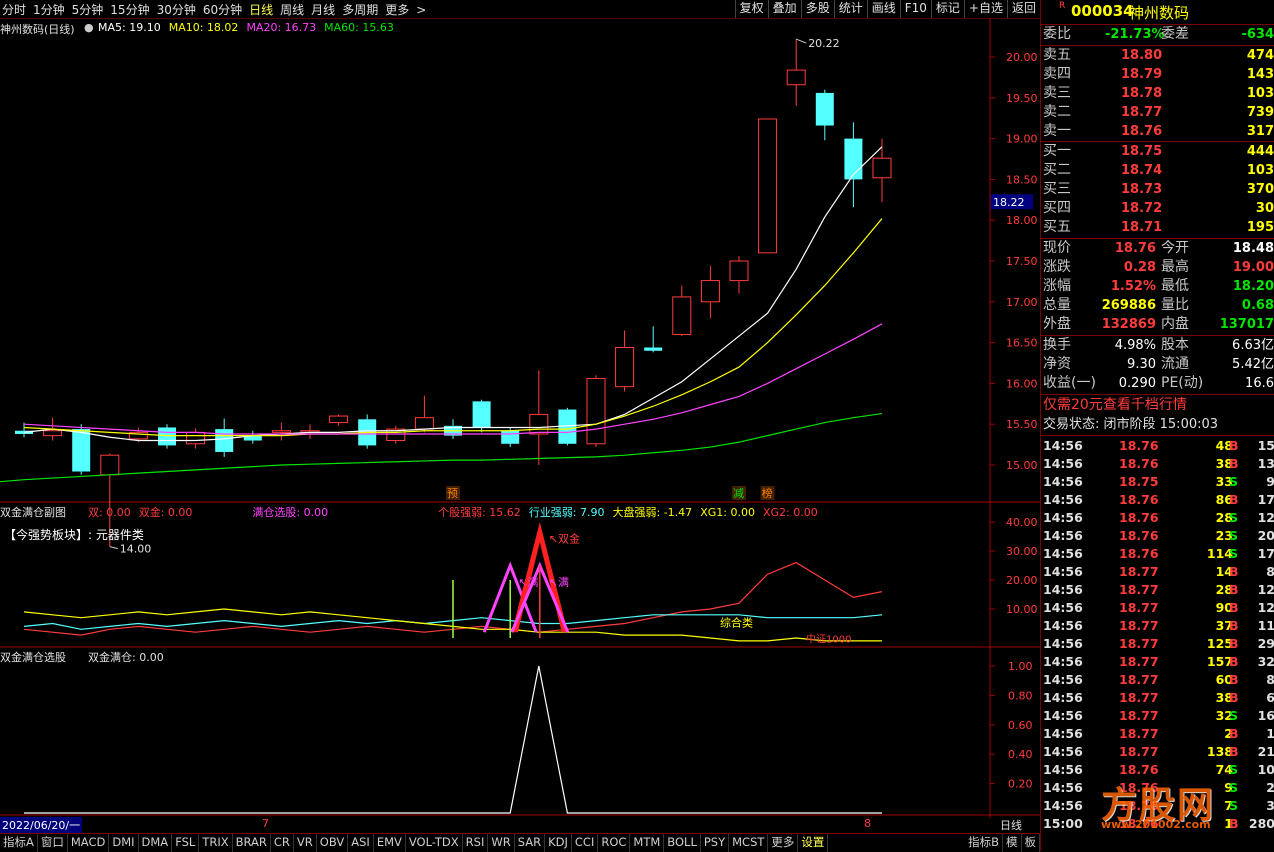 This screenshot has width=1274, height=852. What do you see at coordinates (434, 843) in the screenshot?
I see `indicator-tab-13: VOL-TDX` at bounding box center [434, 843].